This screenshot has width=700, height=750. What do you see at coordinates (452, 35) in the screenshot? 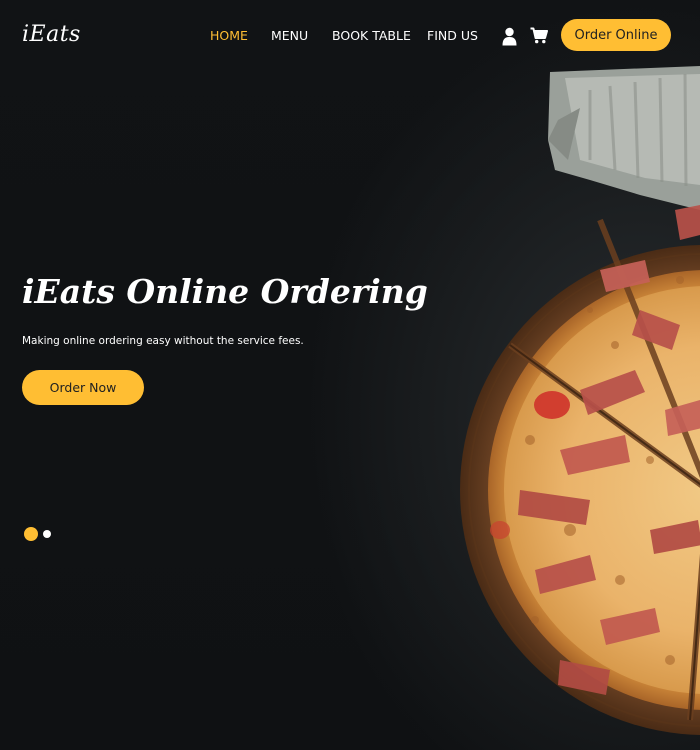
I see `nav-find-us: FIND US` at bounding box center [452, 35].